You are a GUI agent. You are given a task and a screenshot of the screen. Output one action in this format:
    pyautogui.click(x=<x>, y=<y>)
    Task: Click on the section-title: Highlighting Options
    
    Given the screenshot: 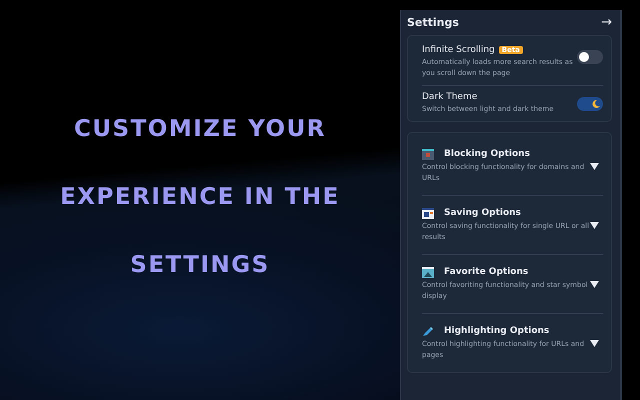 What is the action you would take?
    pyautogui.click(x=497, y=331)
    